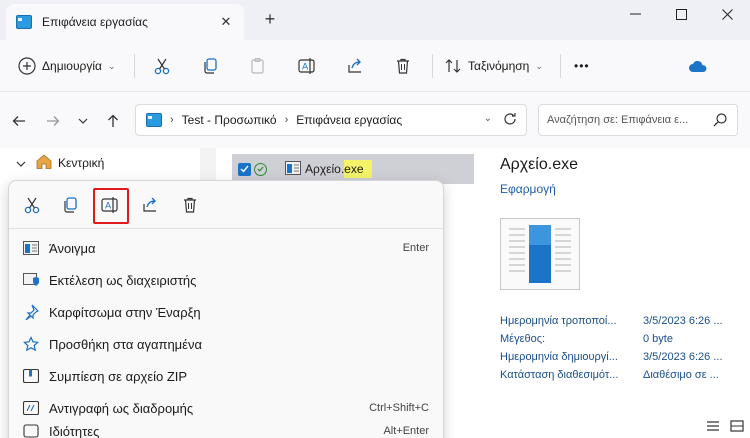 This screenshot has width=750, height=438. I want to click on chevron-right-icon: ›, so click(286, 120).